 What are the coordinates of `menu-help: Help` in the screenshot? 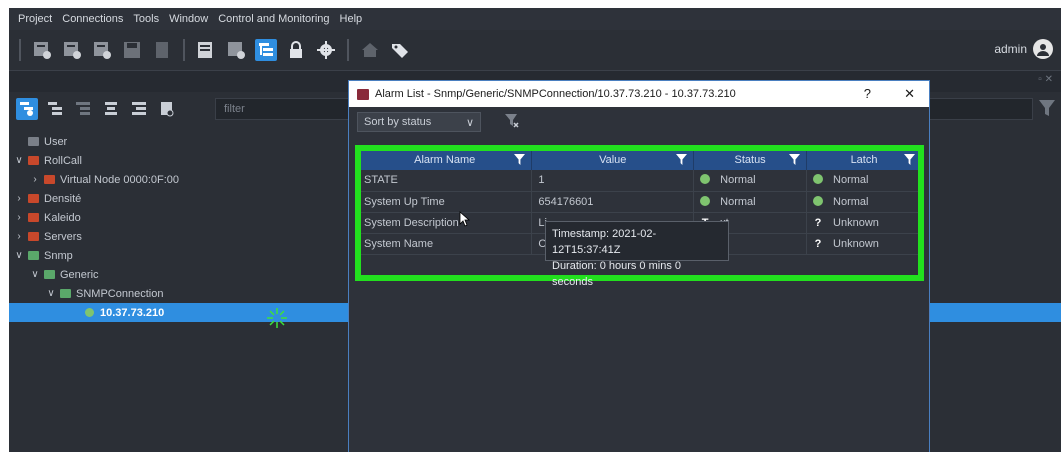 It's located at (351, 19).